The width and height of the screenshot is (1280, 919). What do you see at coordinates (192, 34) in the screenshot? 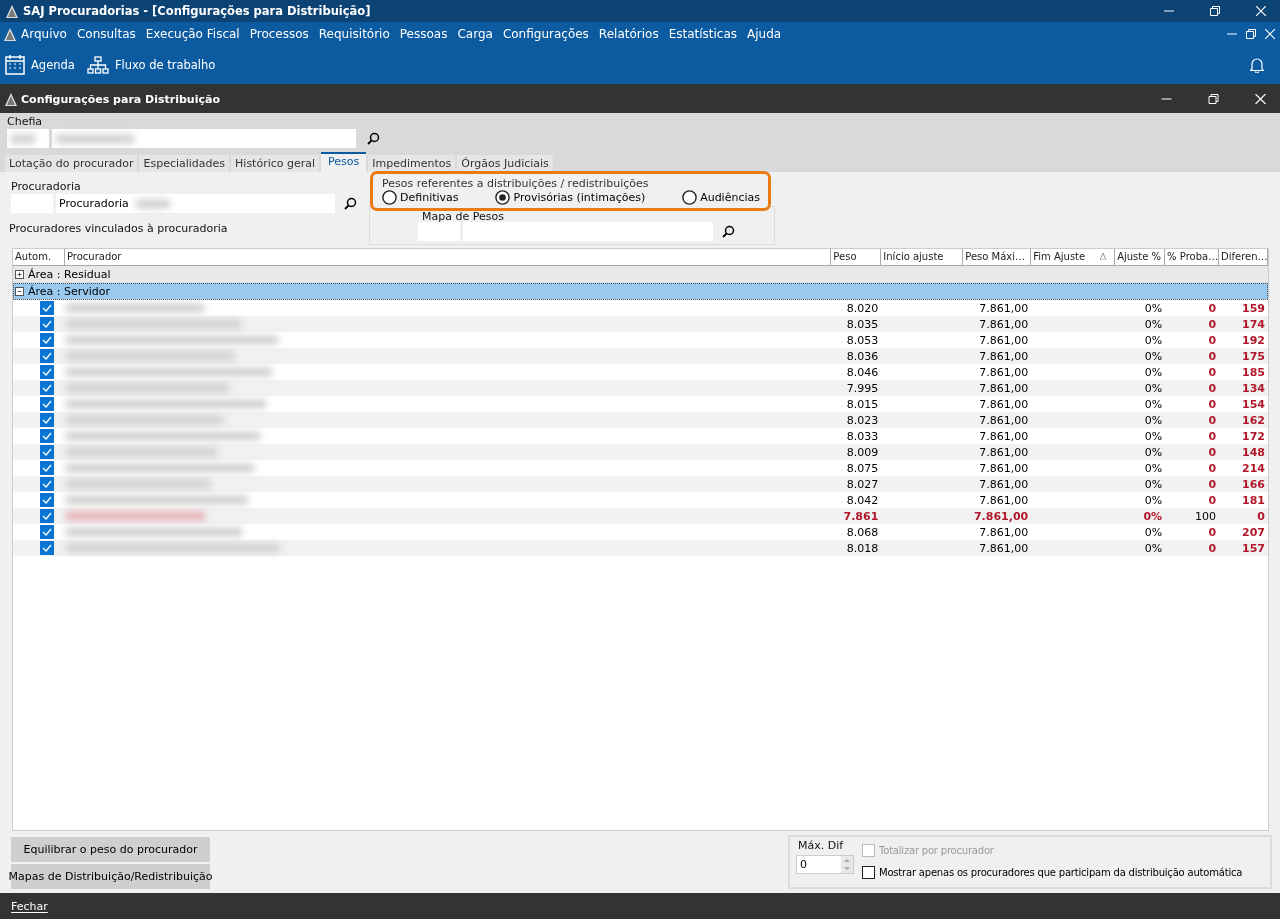
I see `menu-item: Execução Fiscal` at bounding box center [192, 34].